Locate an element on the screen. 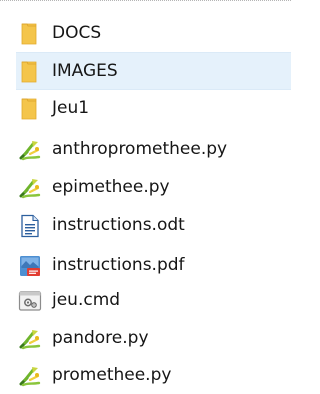 The image size is (320, 394). file-row-images: IMAGES is located at coordinates (153, 71).